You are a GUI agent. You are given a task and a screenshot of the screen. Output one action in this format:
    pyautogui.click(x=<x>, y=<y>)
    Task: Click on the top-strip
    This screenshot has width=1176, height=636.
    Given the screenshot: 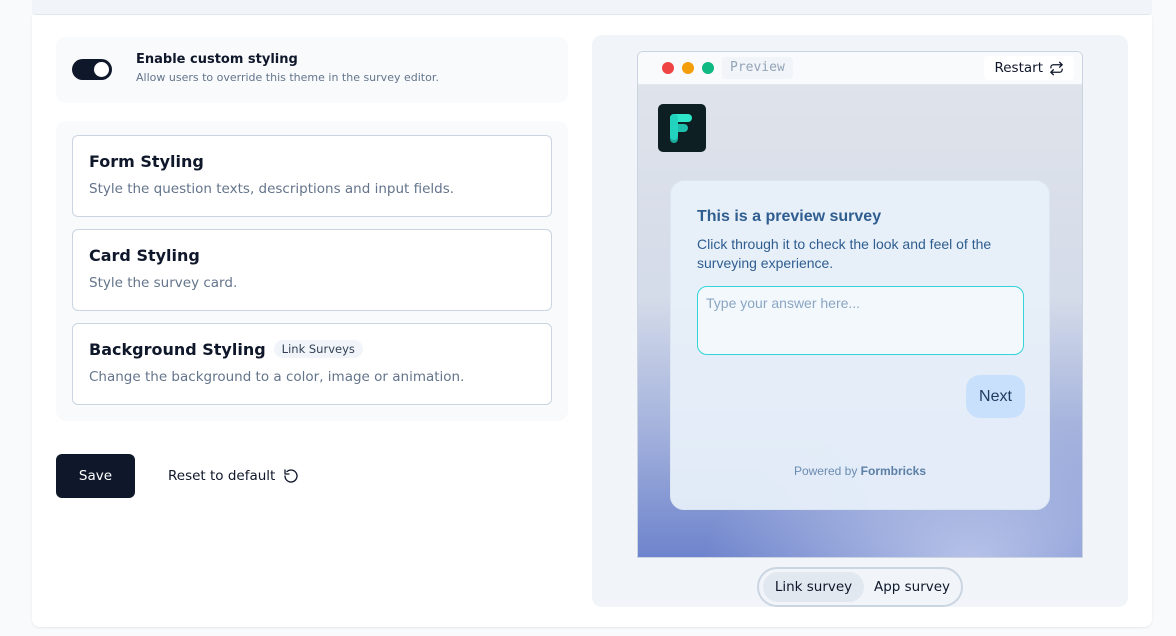 What is the action you would take?
    pyautogui.click(x=592, y=7)
    